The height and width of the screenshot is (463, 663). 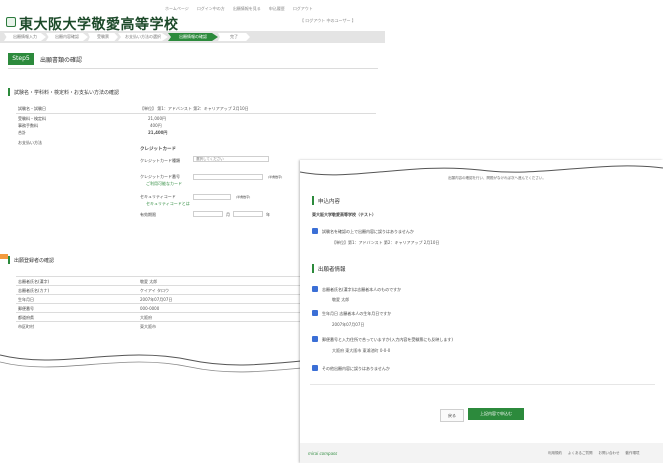 What do you see at coordinates (243, 197) in the screenshot?
I see `security-code-note: (半角数字)` at bounding box center [243, 197].